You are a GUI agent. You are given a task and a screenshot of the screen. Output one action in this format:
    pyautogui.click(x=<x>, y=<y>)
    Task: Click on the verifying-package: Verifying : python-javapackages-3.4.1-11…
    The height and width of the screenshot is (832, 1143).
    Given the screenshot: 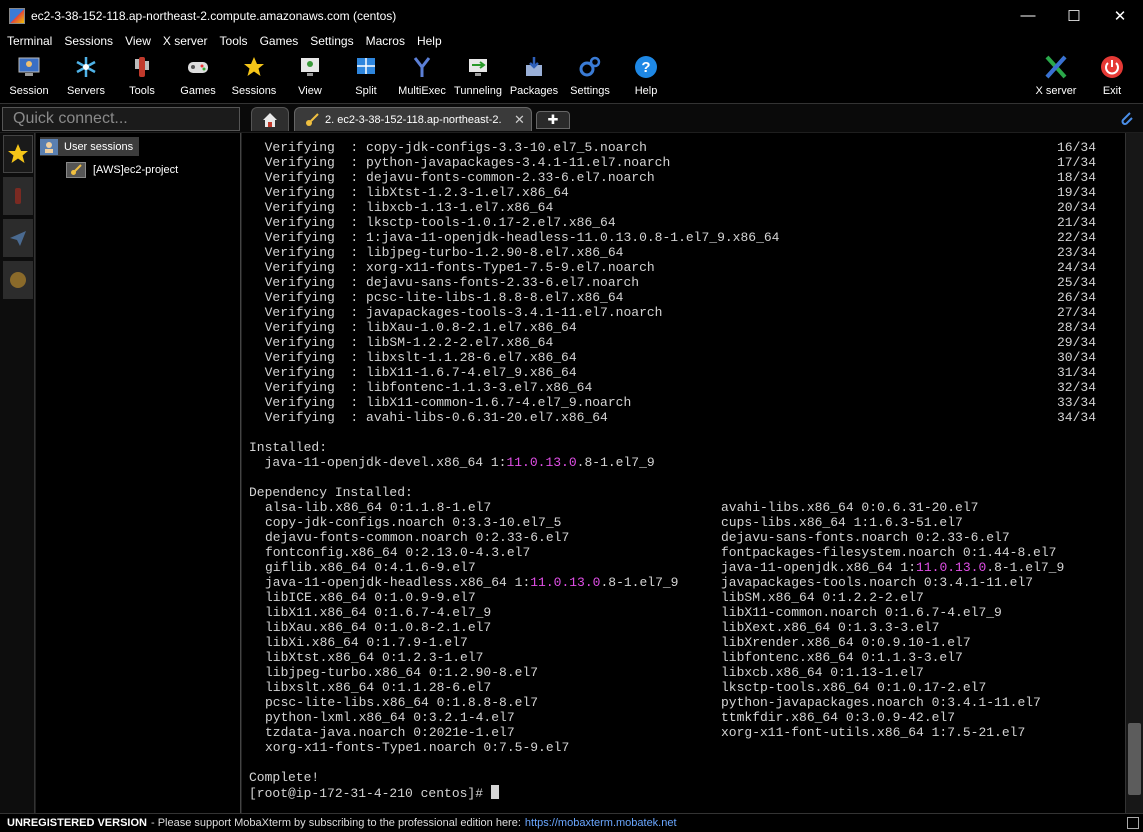 What is the action you would take?
    pyautogui.click(x=460, y=162)
    